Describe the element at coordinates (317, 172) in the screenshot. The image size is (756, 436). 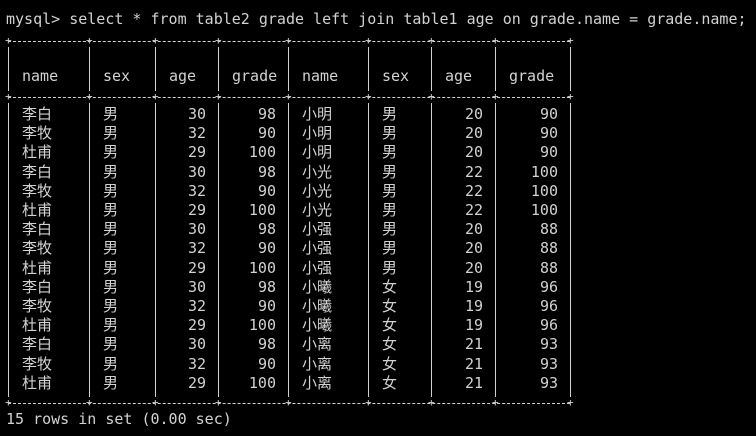
I see `table-cell: 小光` at that location.